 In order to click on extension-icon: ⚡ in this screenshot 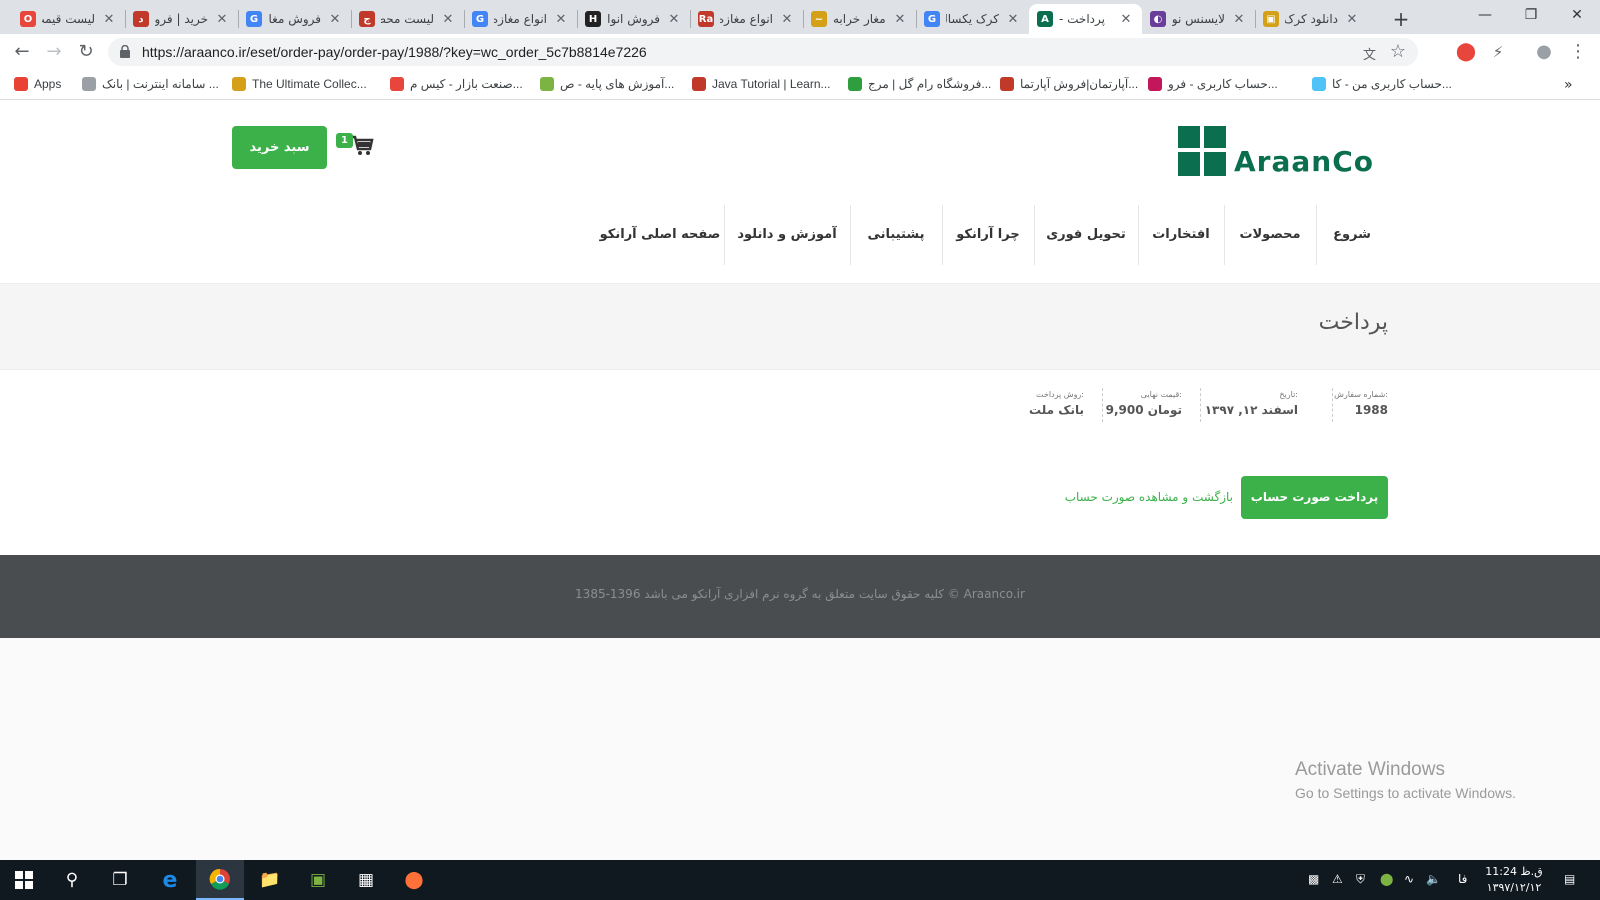, I will do `click(1498, 52)`.